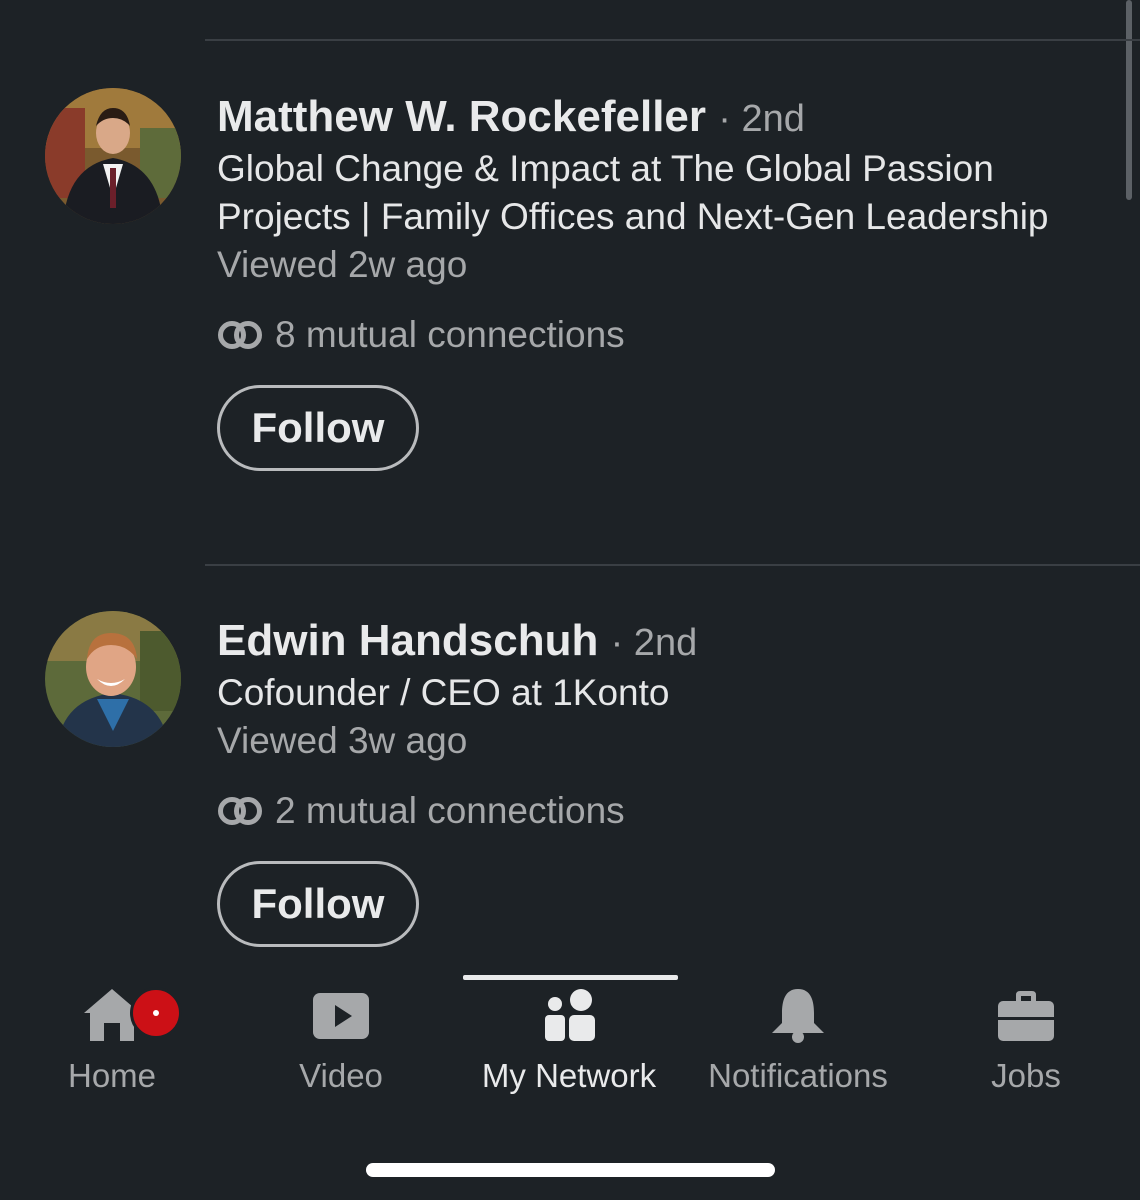 This screenshot has width=1140, height=1200. Describe the element at coordinates (1026, 1016) in the screenshot. I see `briefcase-icon` at that location.